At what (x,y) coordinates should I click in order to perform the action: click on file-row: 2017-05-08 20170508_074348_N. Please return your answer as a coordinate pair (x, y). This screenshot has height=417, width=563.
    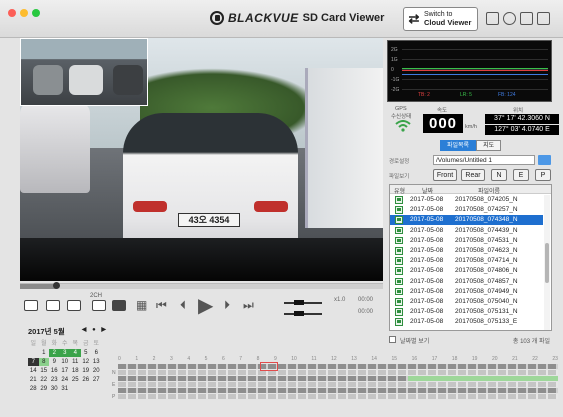
    Looking at the image, I should click on (466, 220).